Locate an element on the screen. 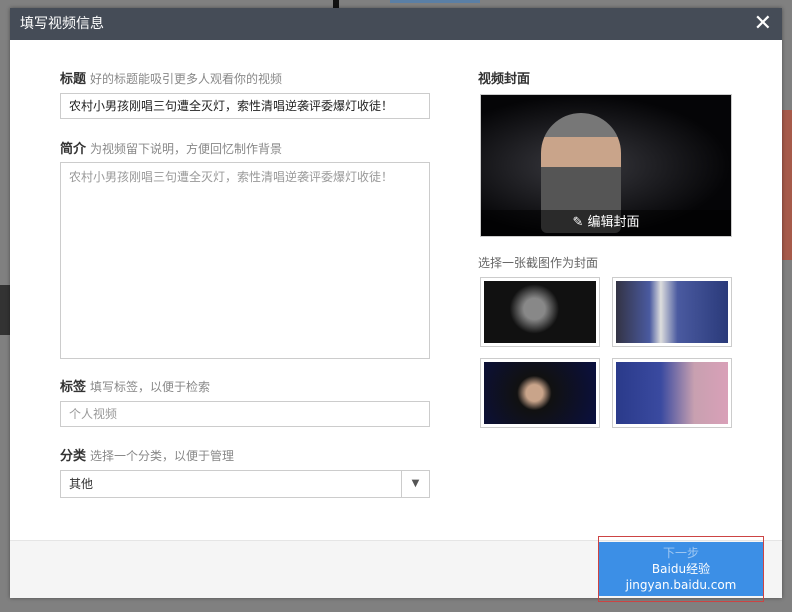 Image resolution: width=792 pixels, height=612 pixels. choose-screenshot-label: 选择一张截图作为封面 is located at coordinates (538, 263).